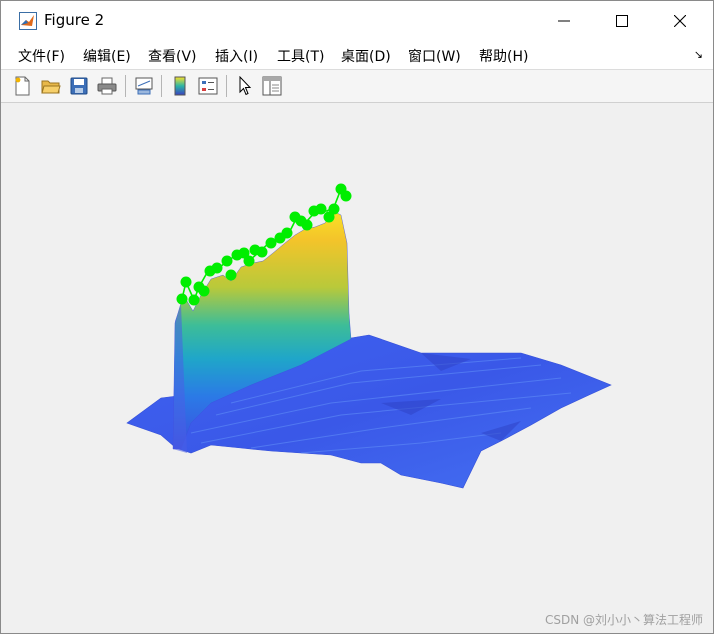  What do you see at coordinates (79, 86) in the screenshot?
I see `save-icon` at bounding box center [79, 86].